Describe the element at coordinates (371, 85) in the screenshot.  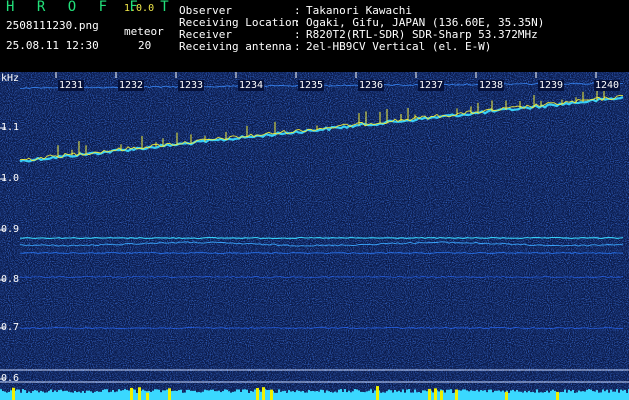
I see `time-label: 1236` at that location.